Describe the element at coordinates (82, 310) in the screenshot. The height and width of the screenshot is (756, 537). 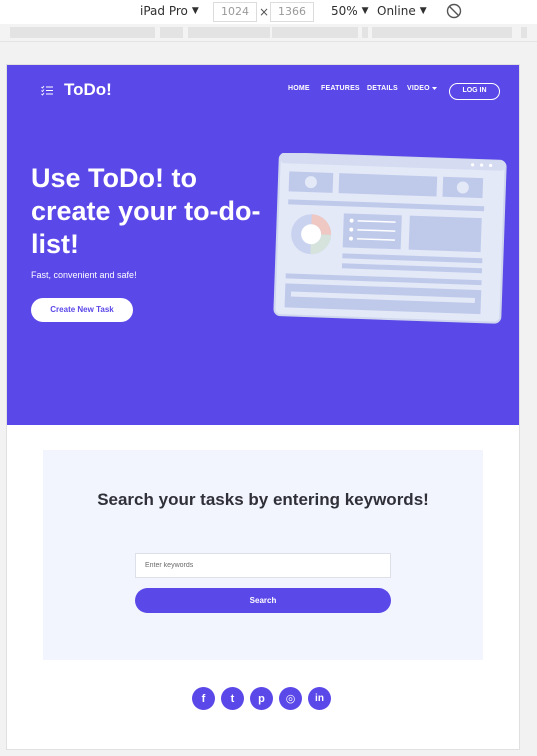
I see `create-task-button: Create New Task` at that location.